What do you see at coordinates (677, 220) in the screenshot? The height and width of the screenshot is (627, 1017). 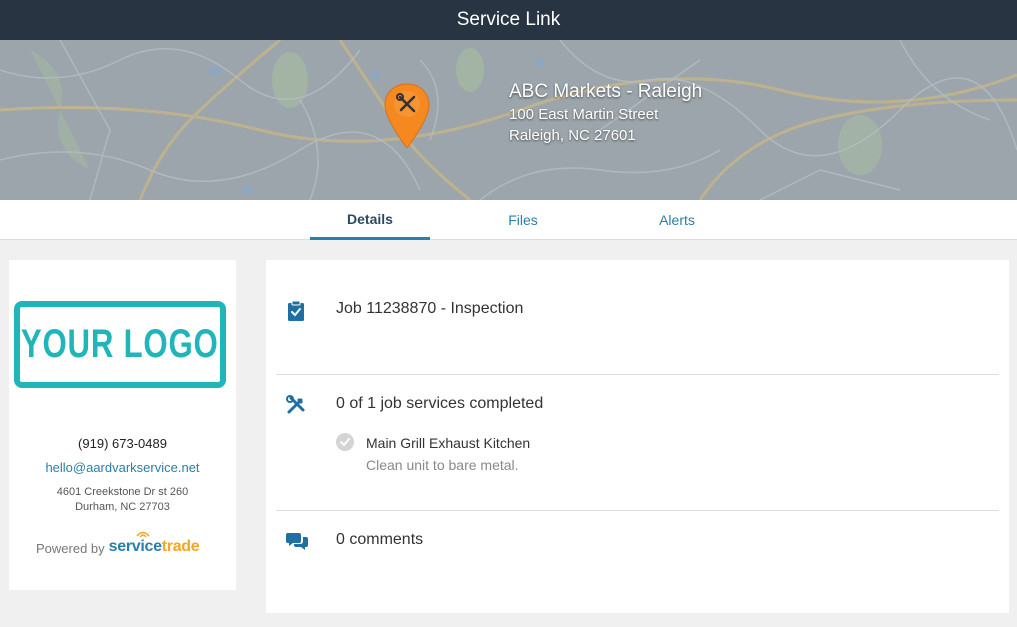 I see `tab-alerts: Alerts` at bounding box center [677, 220].